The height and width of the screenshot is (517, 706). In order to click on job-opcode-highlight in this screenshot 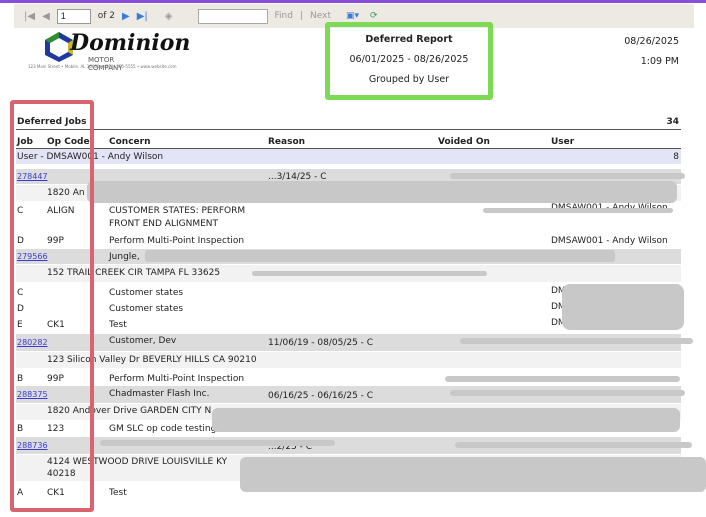, I will do `click(52, 306)`.